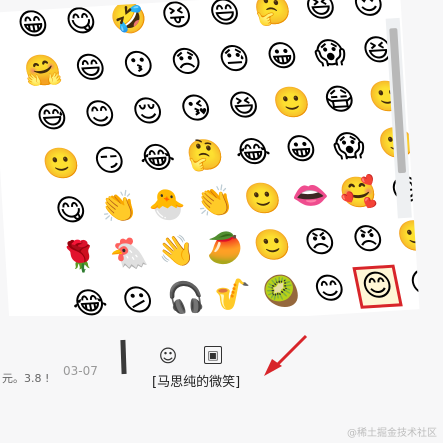 The width and height of the screenshot is (443, 443). Describe the element at coordinates (234, 60) in the screenshot. I see `emoji-cell: 😓` at that location.